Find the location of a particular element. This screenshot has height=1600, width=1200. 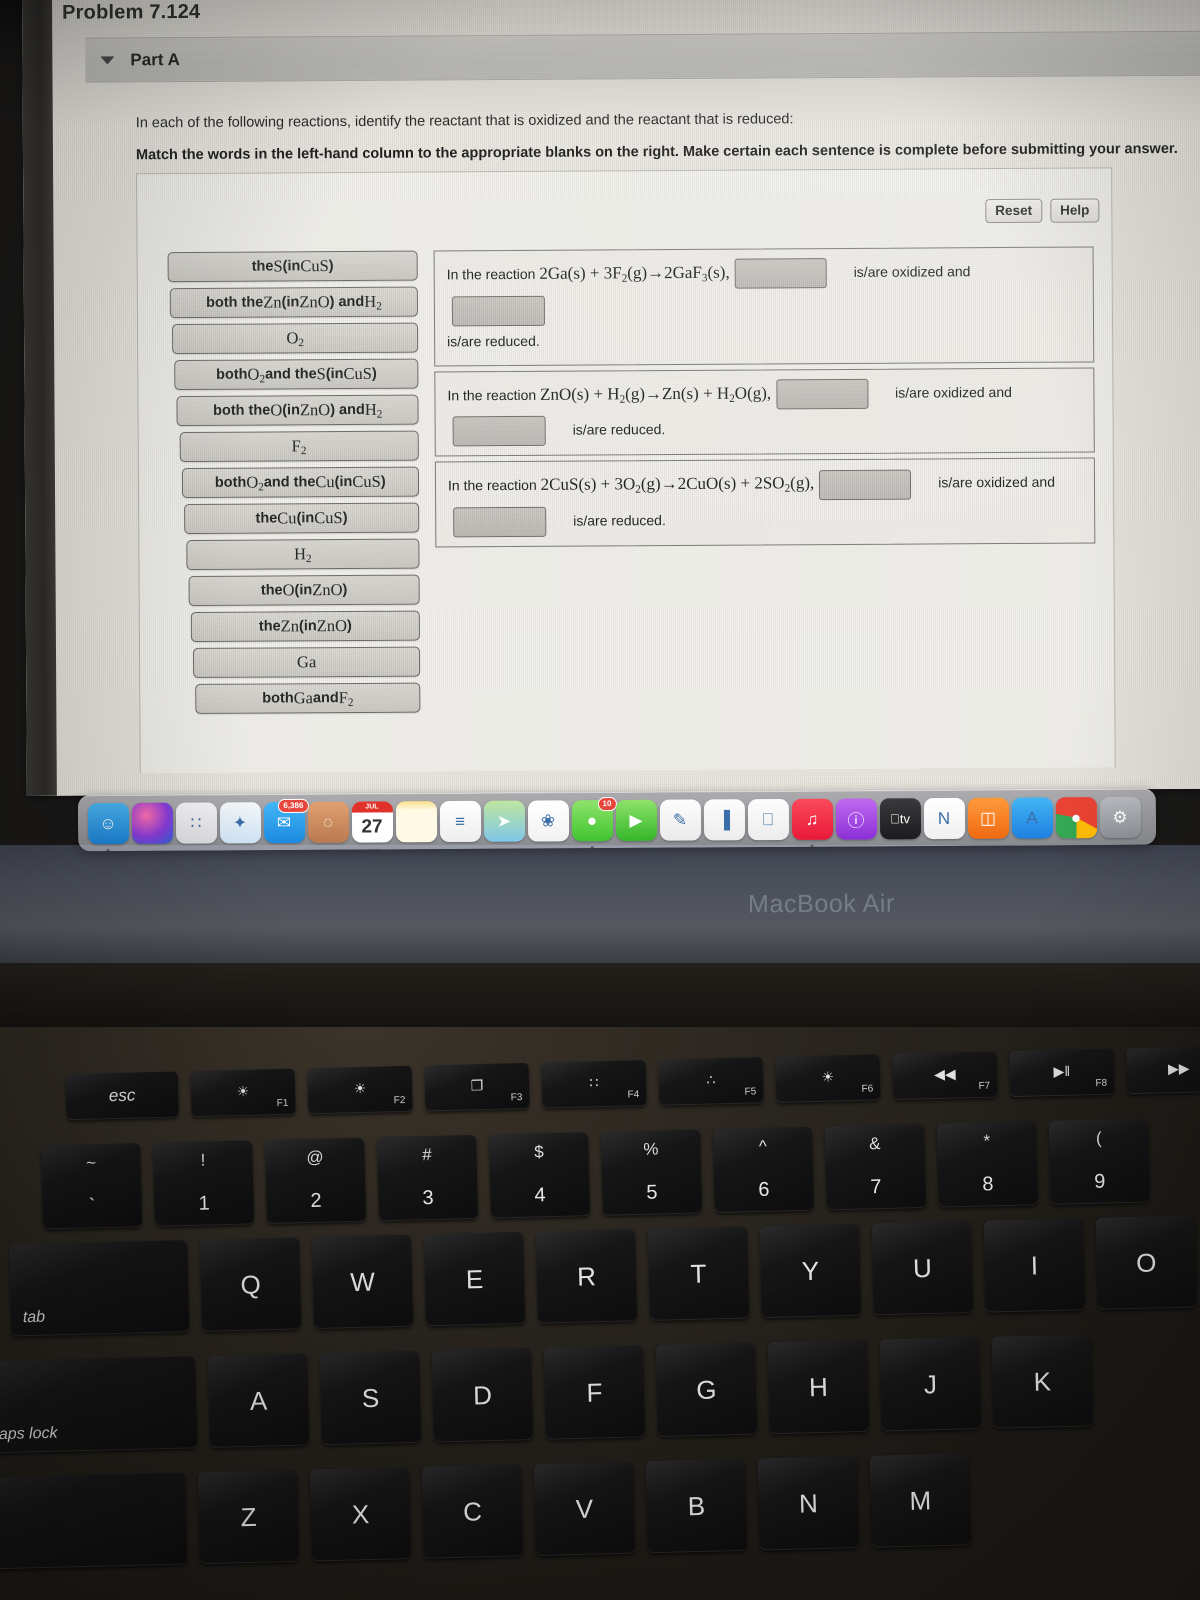

key-q: Q is located at coordinates (250, 1284).